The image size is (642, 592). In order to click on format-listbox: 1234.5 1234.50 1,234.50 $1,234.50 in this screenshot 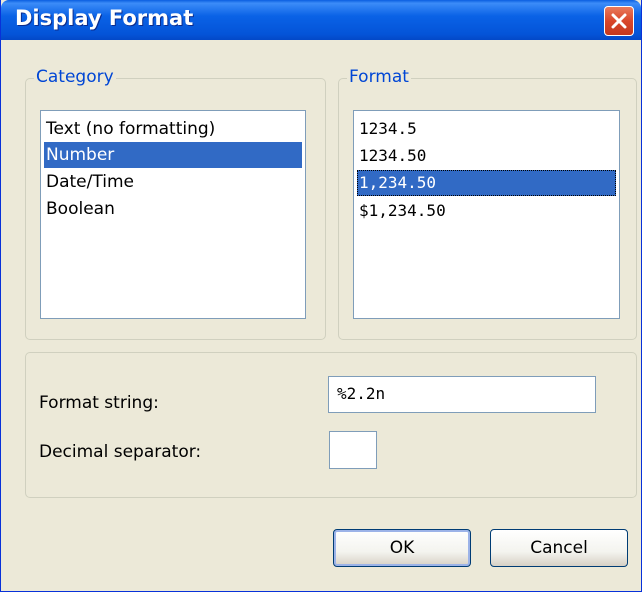, I will do `click(486, 214)`.